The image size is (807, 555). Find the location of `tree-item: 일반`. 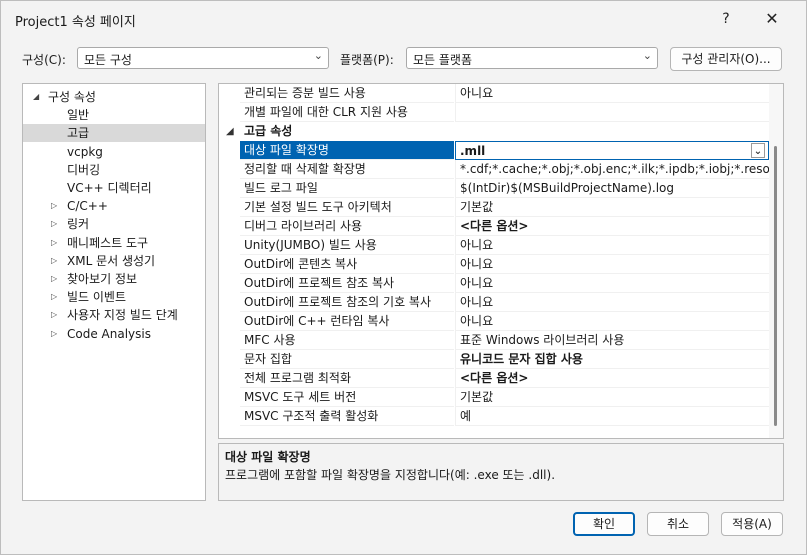

tree-item: 일반 is located at coordinates (114, 115).